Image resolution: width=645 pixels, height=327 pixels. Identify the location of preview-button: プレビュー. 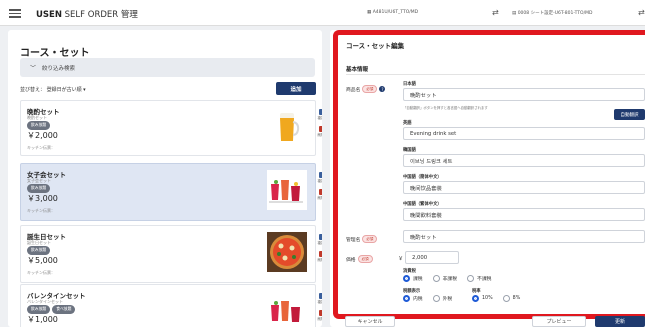
(559, 321).